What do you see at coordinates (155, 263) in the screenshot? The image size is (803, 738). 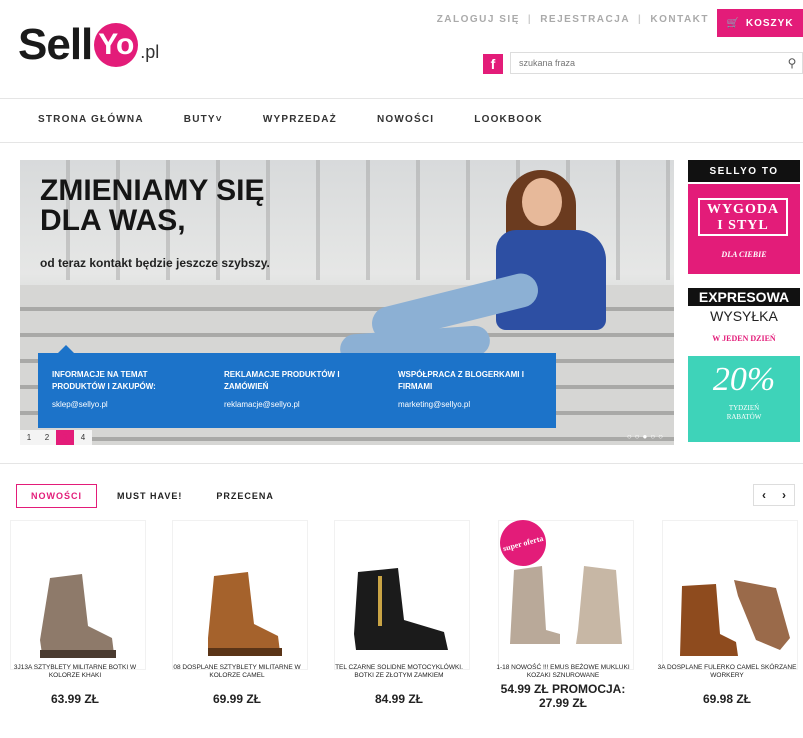 I see `hero-subline: od teraz kontakt będzie jeszcze szybszy.` at bounding box center [155, 263].